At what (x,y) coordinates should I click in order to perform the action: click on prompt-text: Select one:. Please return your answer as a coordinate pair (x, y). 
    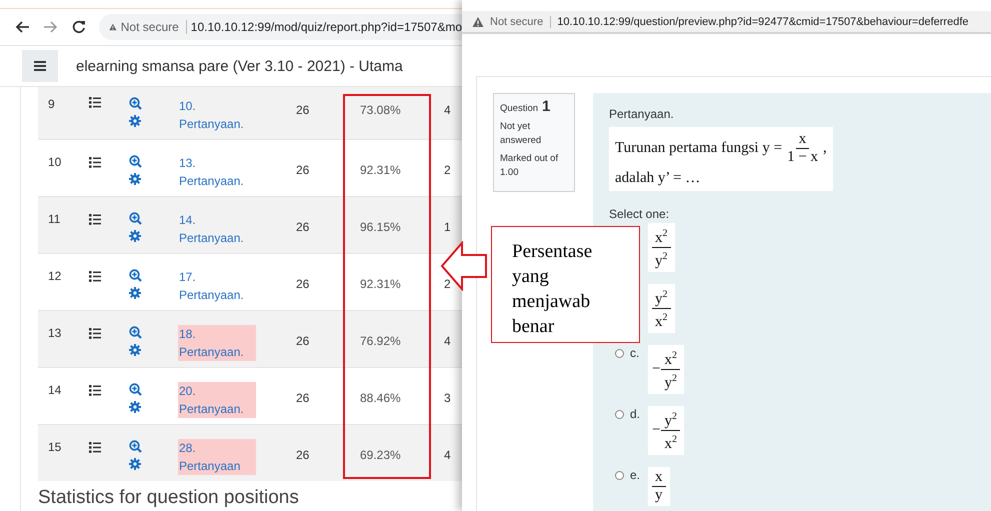
    Looking at the image, I should click on (639, 214).